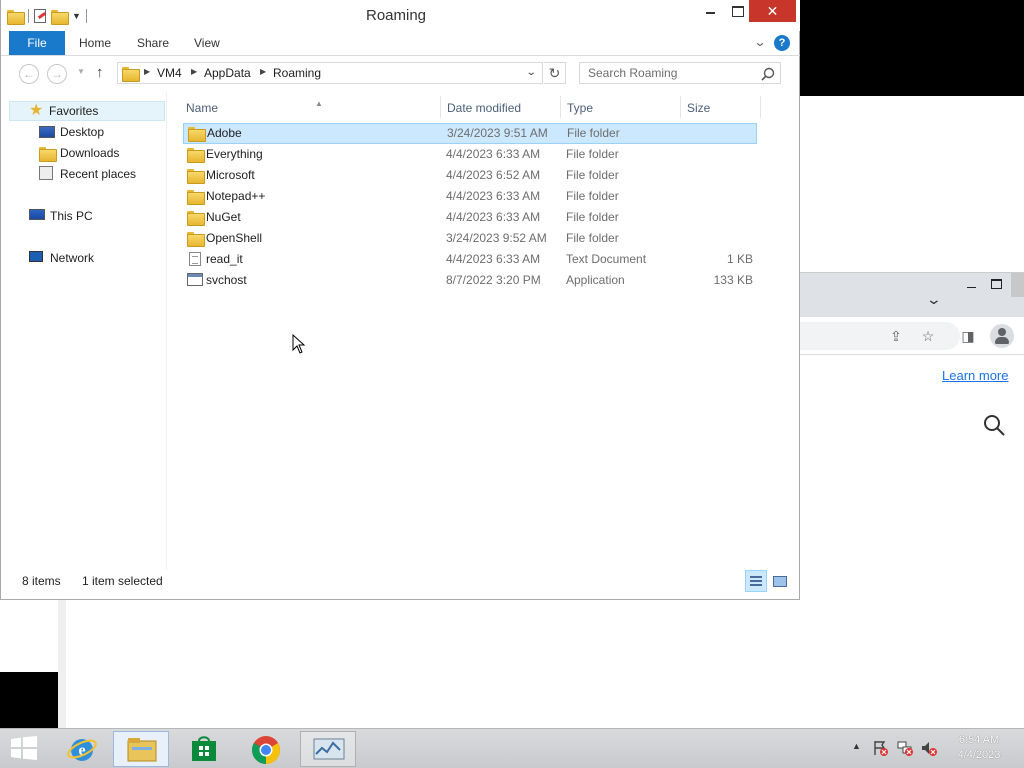 This screenshot has width=1024, height=768. What do you see at coordinates (670, 73) in the screenshot?
I see `search-input` at bounding box center [670, 73].